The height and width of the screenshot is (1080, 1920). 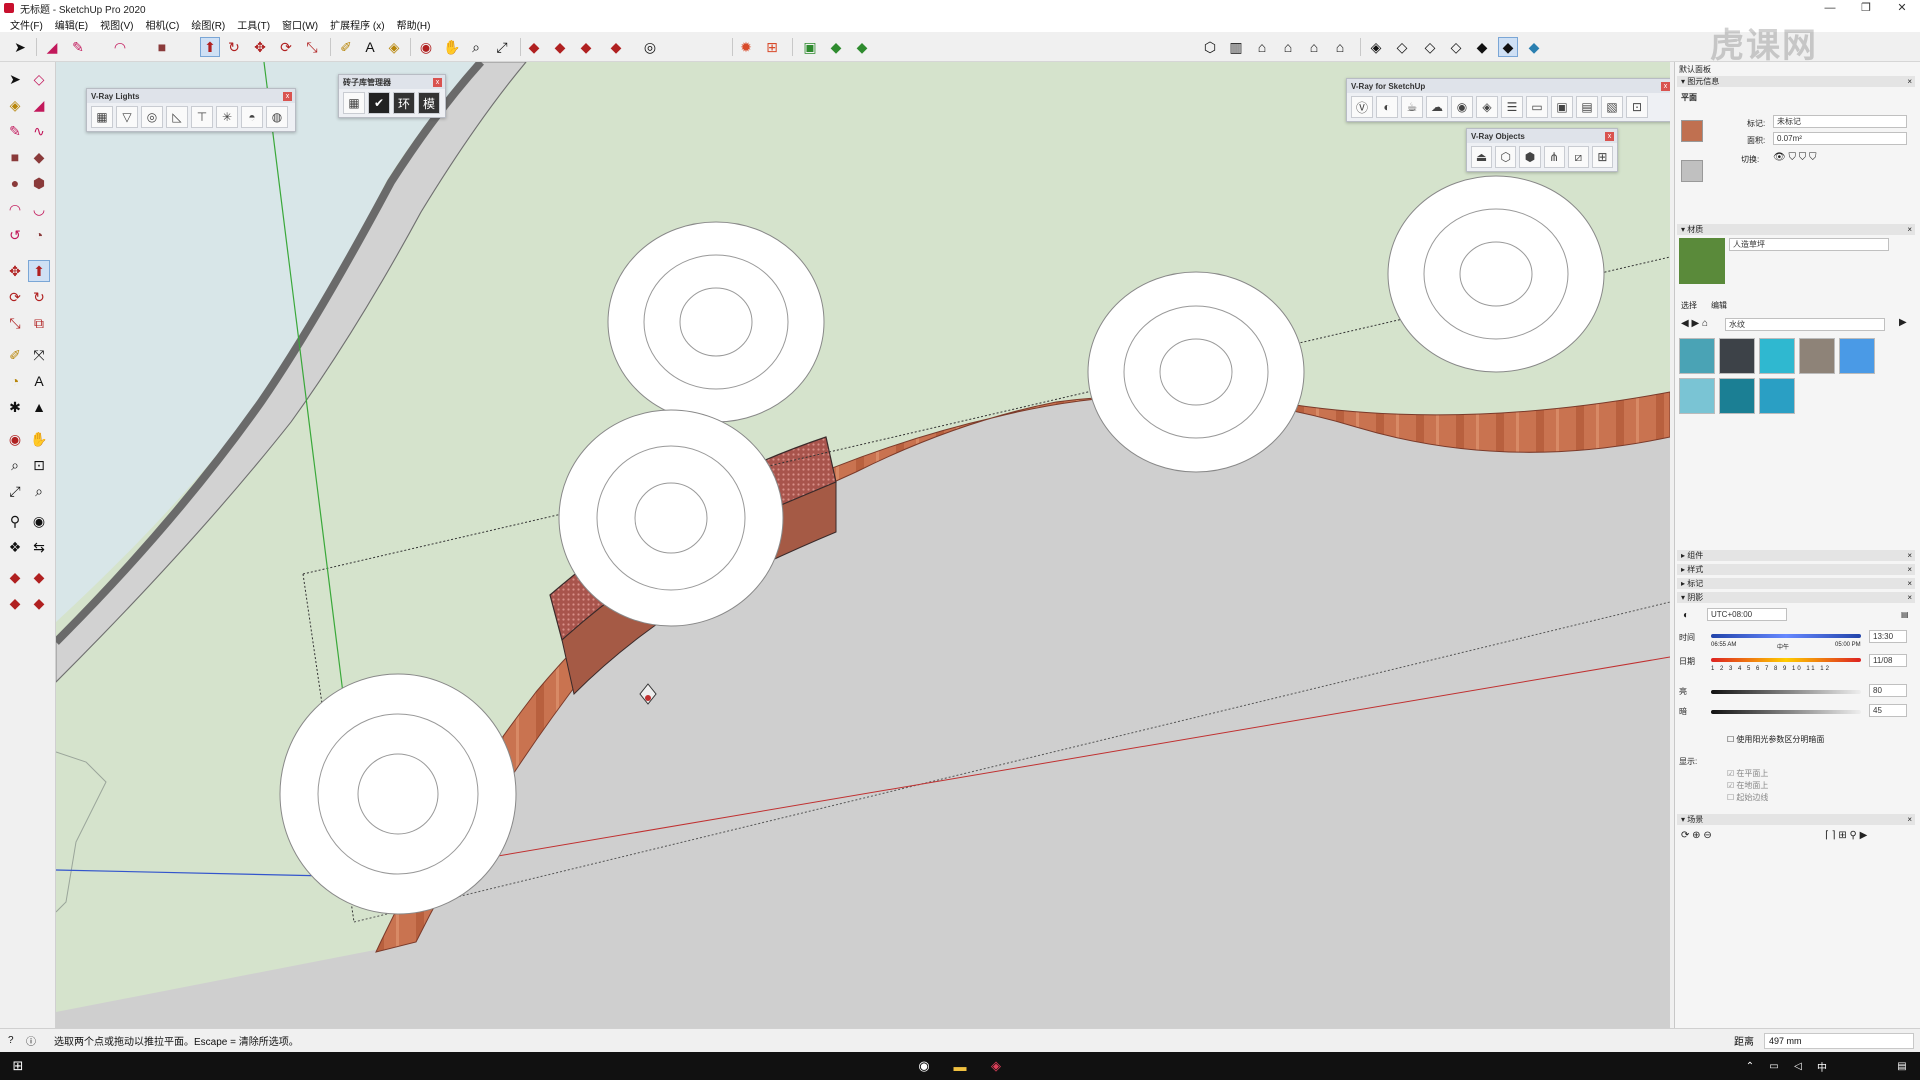 What do you see at coordinates (1719, 305) in the screenshot?
I see `material-tab-edit: 编辑` at bounding box center [1719, 305].